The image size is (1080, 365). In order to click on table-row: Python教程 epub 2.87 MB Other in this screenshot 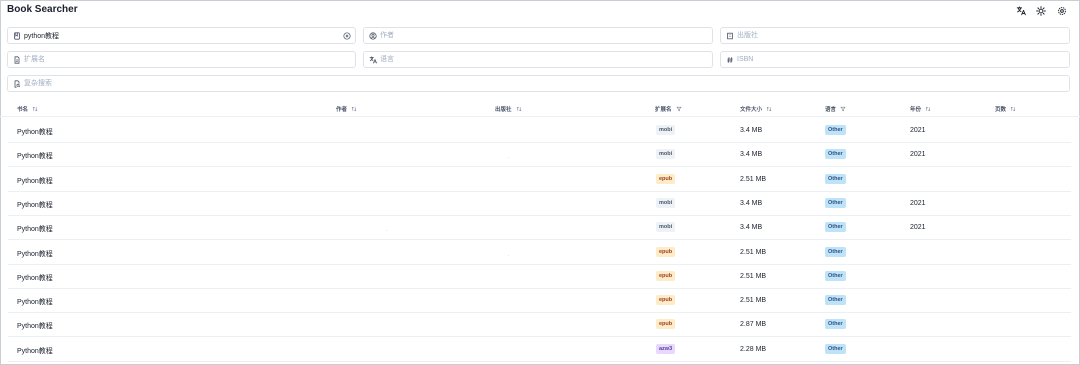, I will do `click(539, 325)`.